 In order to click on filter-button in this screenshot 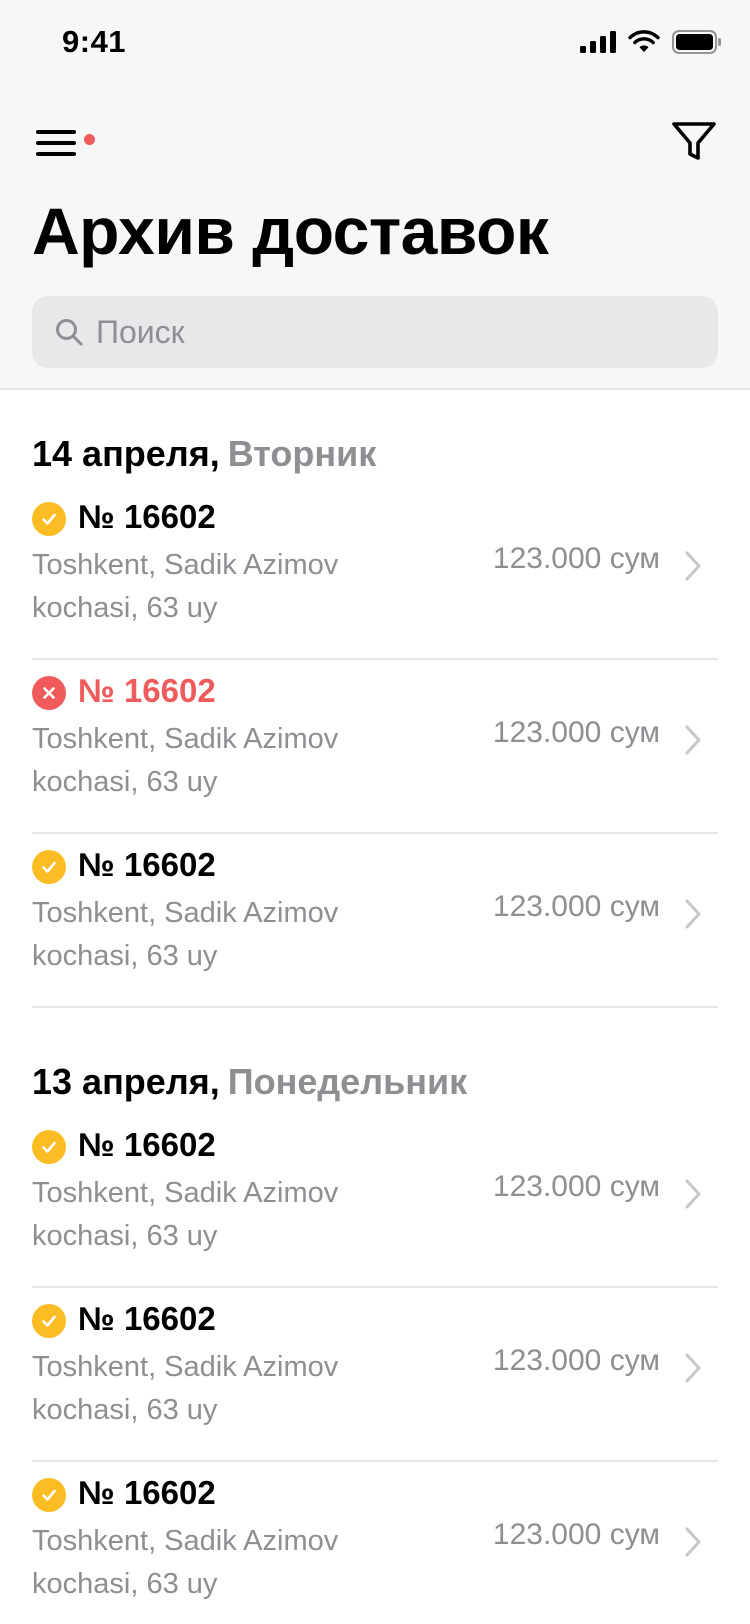, I will do `click(694, 142)`.